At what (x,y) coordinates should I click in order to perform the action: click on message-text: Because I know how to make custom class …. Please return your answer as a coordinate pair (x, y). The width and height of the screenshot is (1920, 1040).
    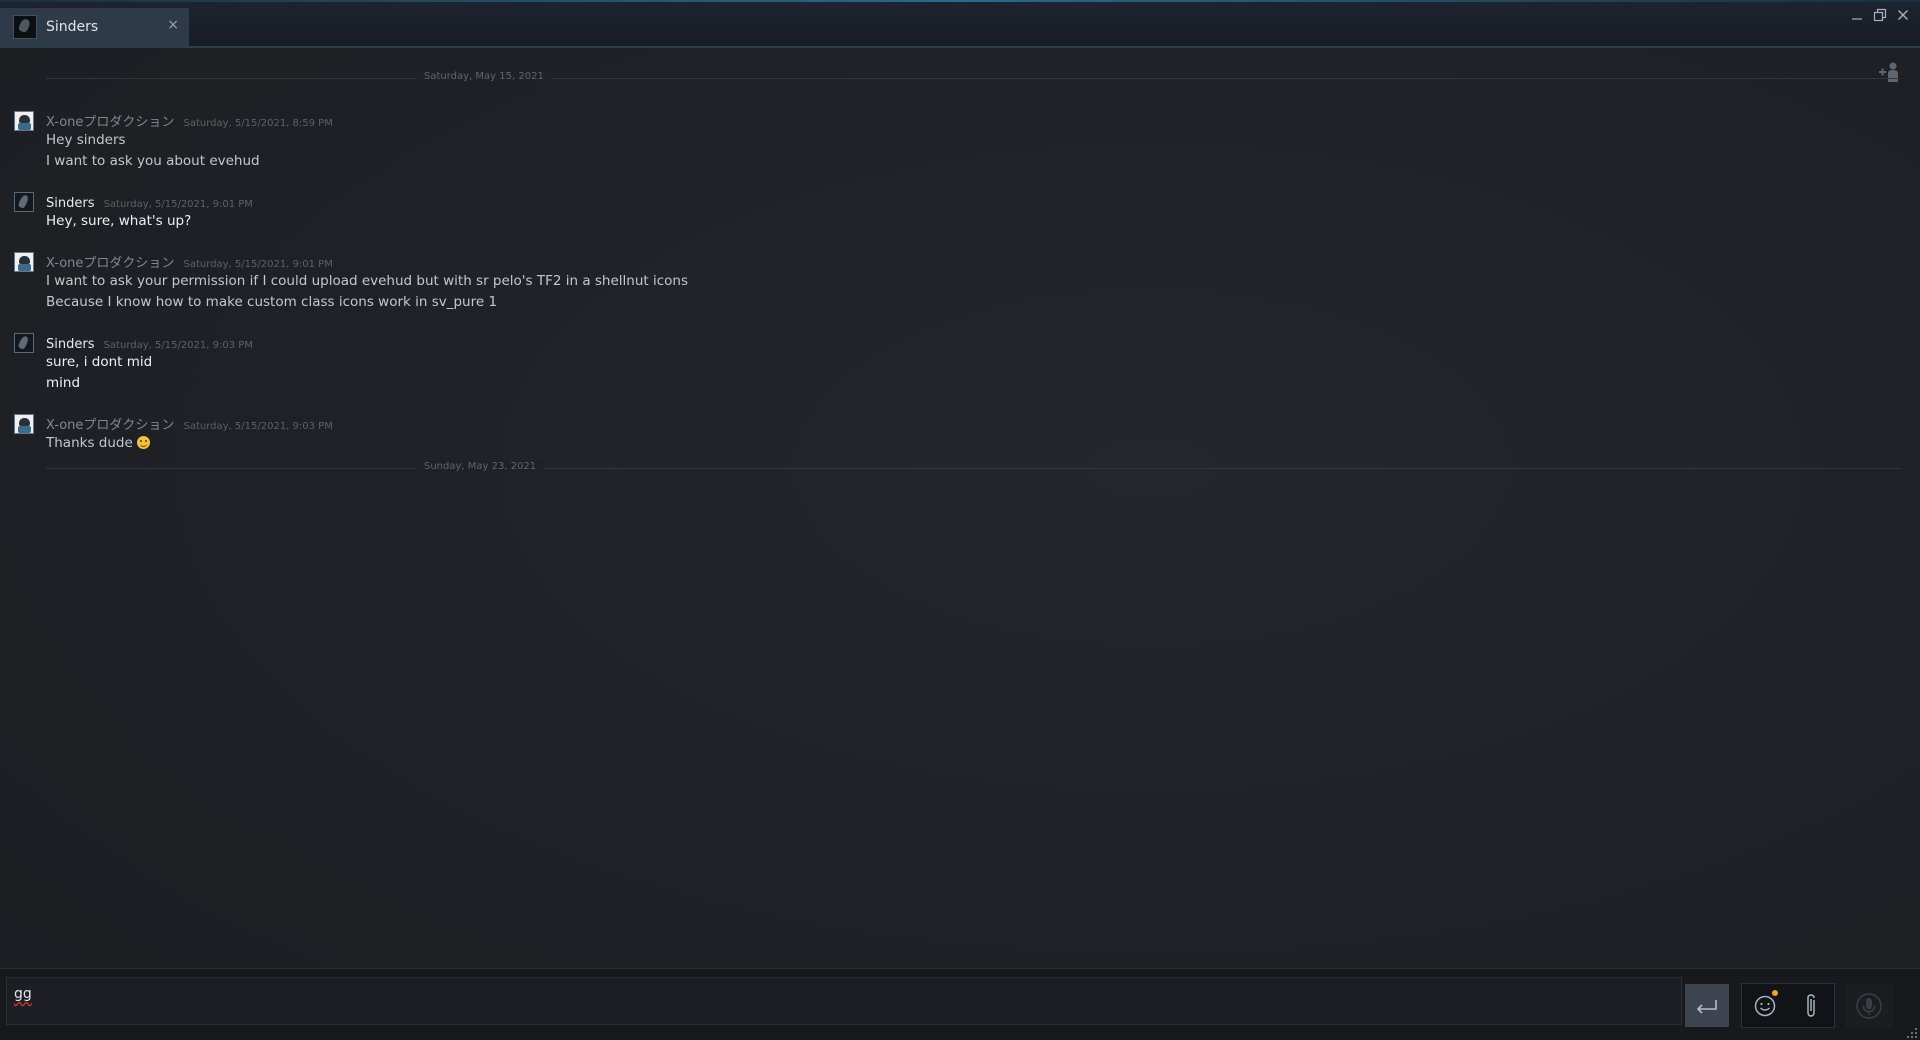
    Looking at the image, I should click on (272, 302).